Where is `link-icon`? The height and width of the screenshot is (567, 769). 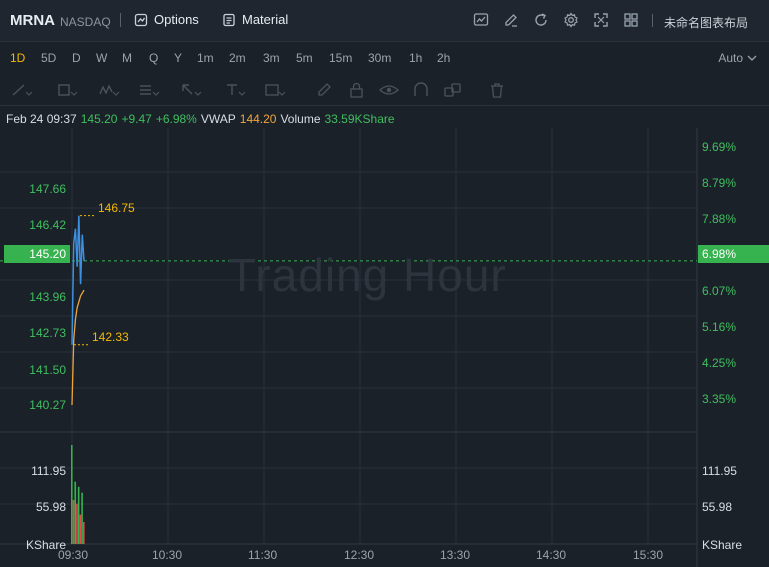 link-icon is located at coordinates (453, 90).